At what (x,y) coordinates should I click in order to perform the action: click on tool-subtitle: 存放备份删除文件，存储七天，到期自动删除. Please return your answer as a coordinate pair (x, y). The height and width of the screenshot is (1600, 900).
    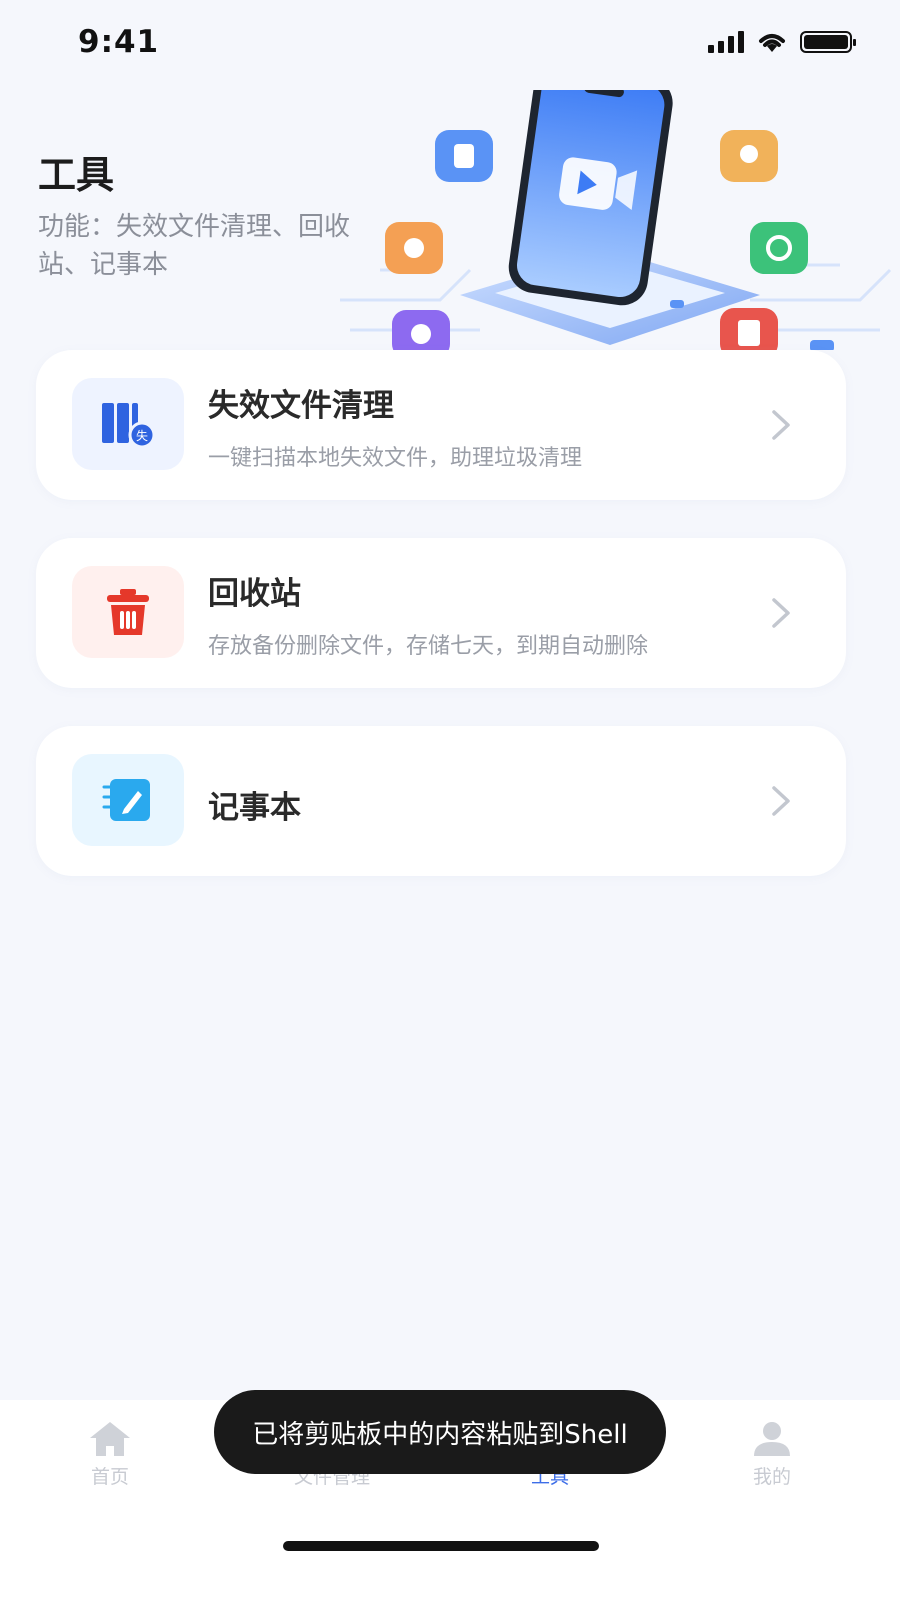
    Looking at the image, I should click on (428, 646).